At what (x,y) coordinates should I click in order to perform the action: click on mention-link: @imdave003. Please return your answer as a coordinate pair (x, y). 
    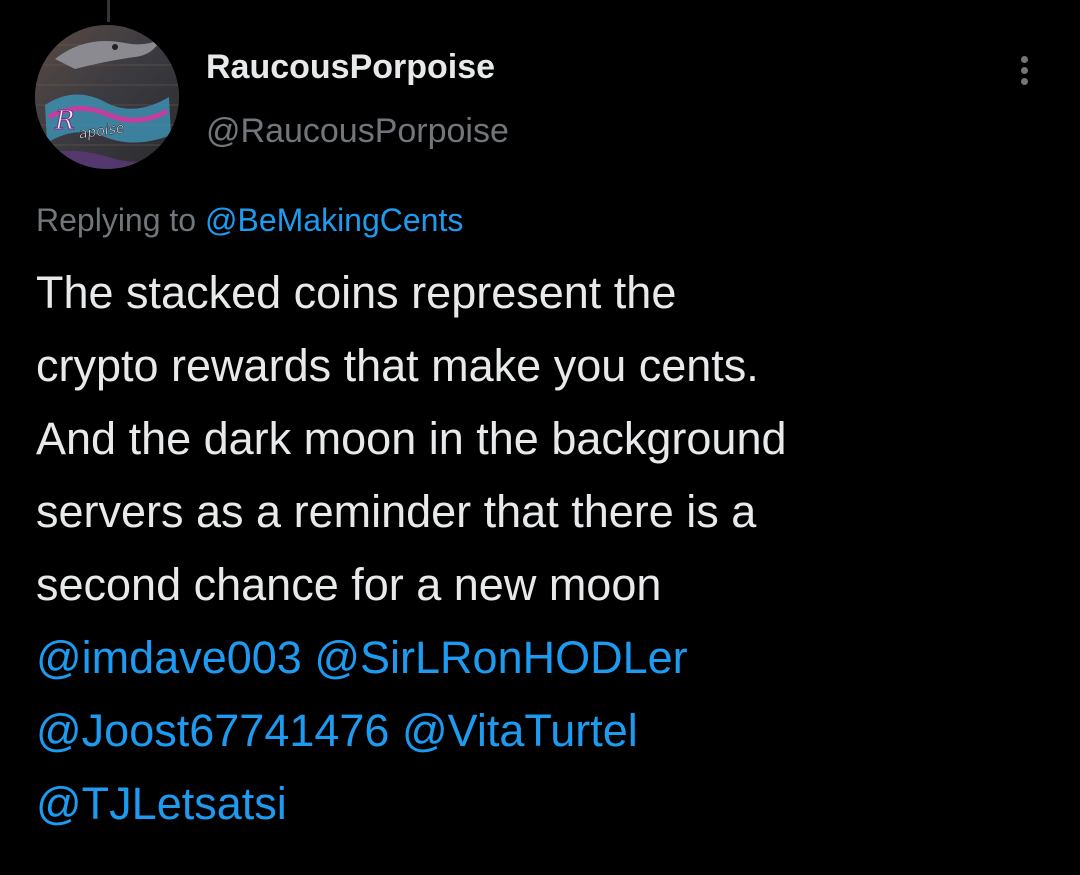
    Looking at the image, I should click on (169, 657).